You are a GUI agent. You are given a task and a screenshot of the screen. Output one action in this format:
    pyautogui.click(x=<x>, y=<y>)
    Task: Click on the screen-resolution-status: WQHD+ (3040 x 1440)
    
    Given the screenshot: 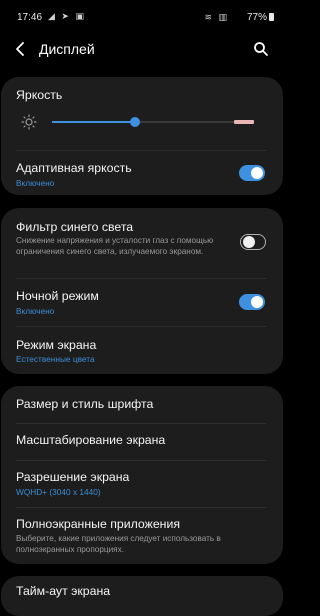 What is the action you would take?
    pyautogui.click(x=58, y=492)
    